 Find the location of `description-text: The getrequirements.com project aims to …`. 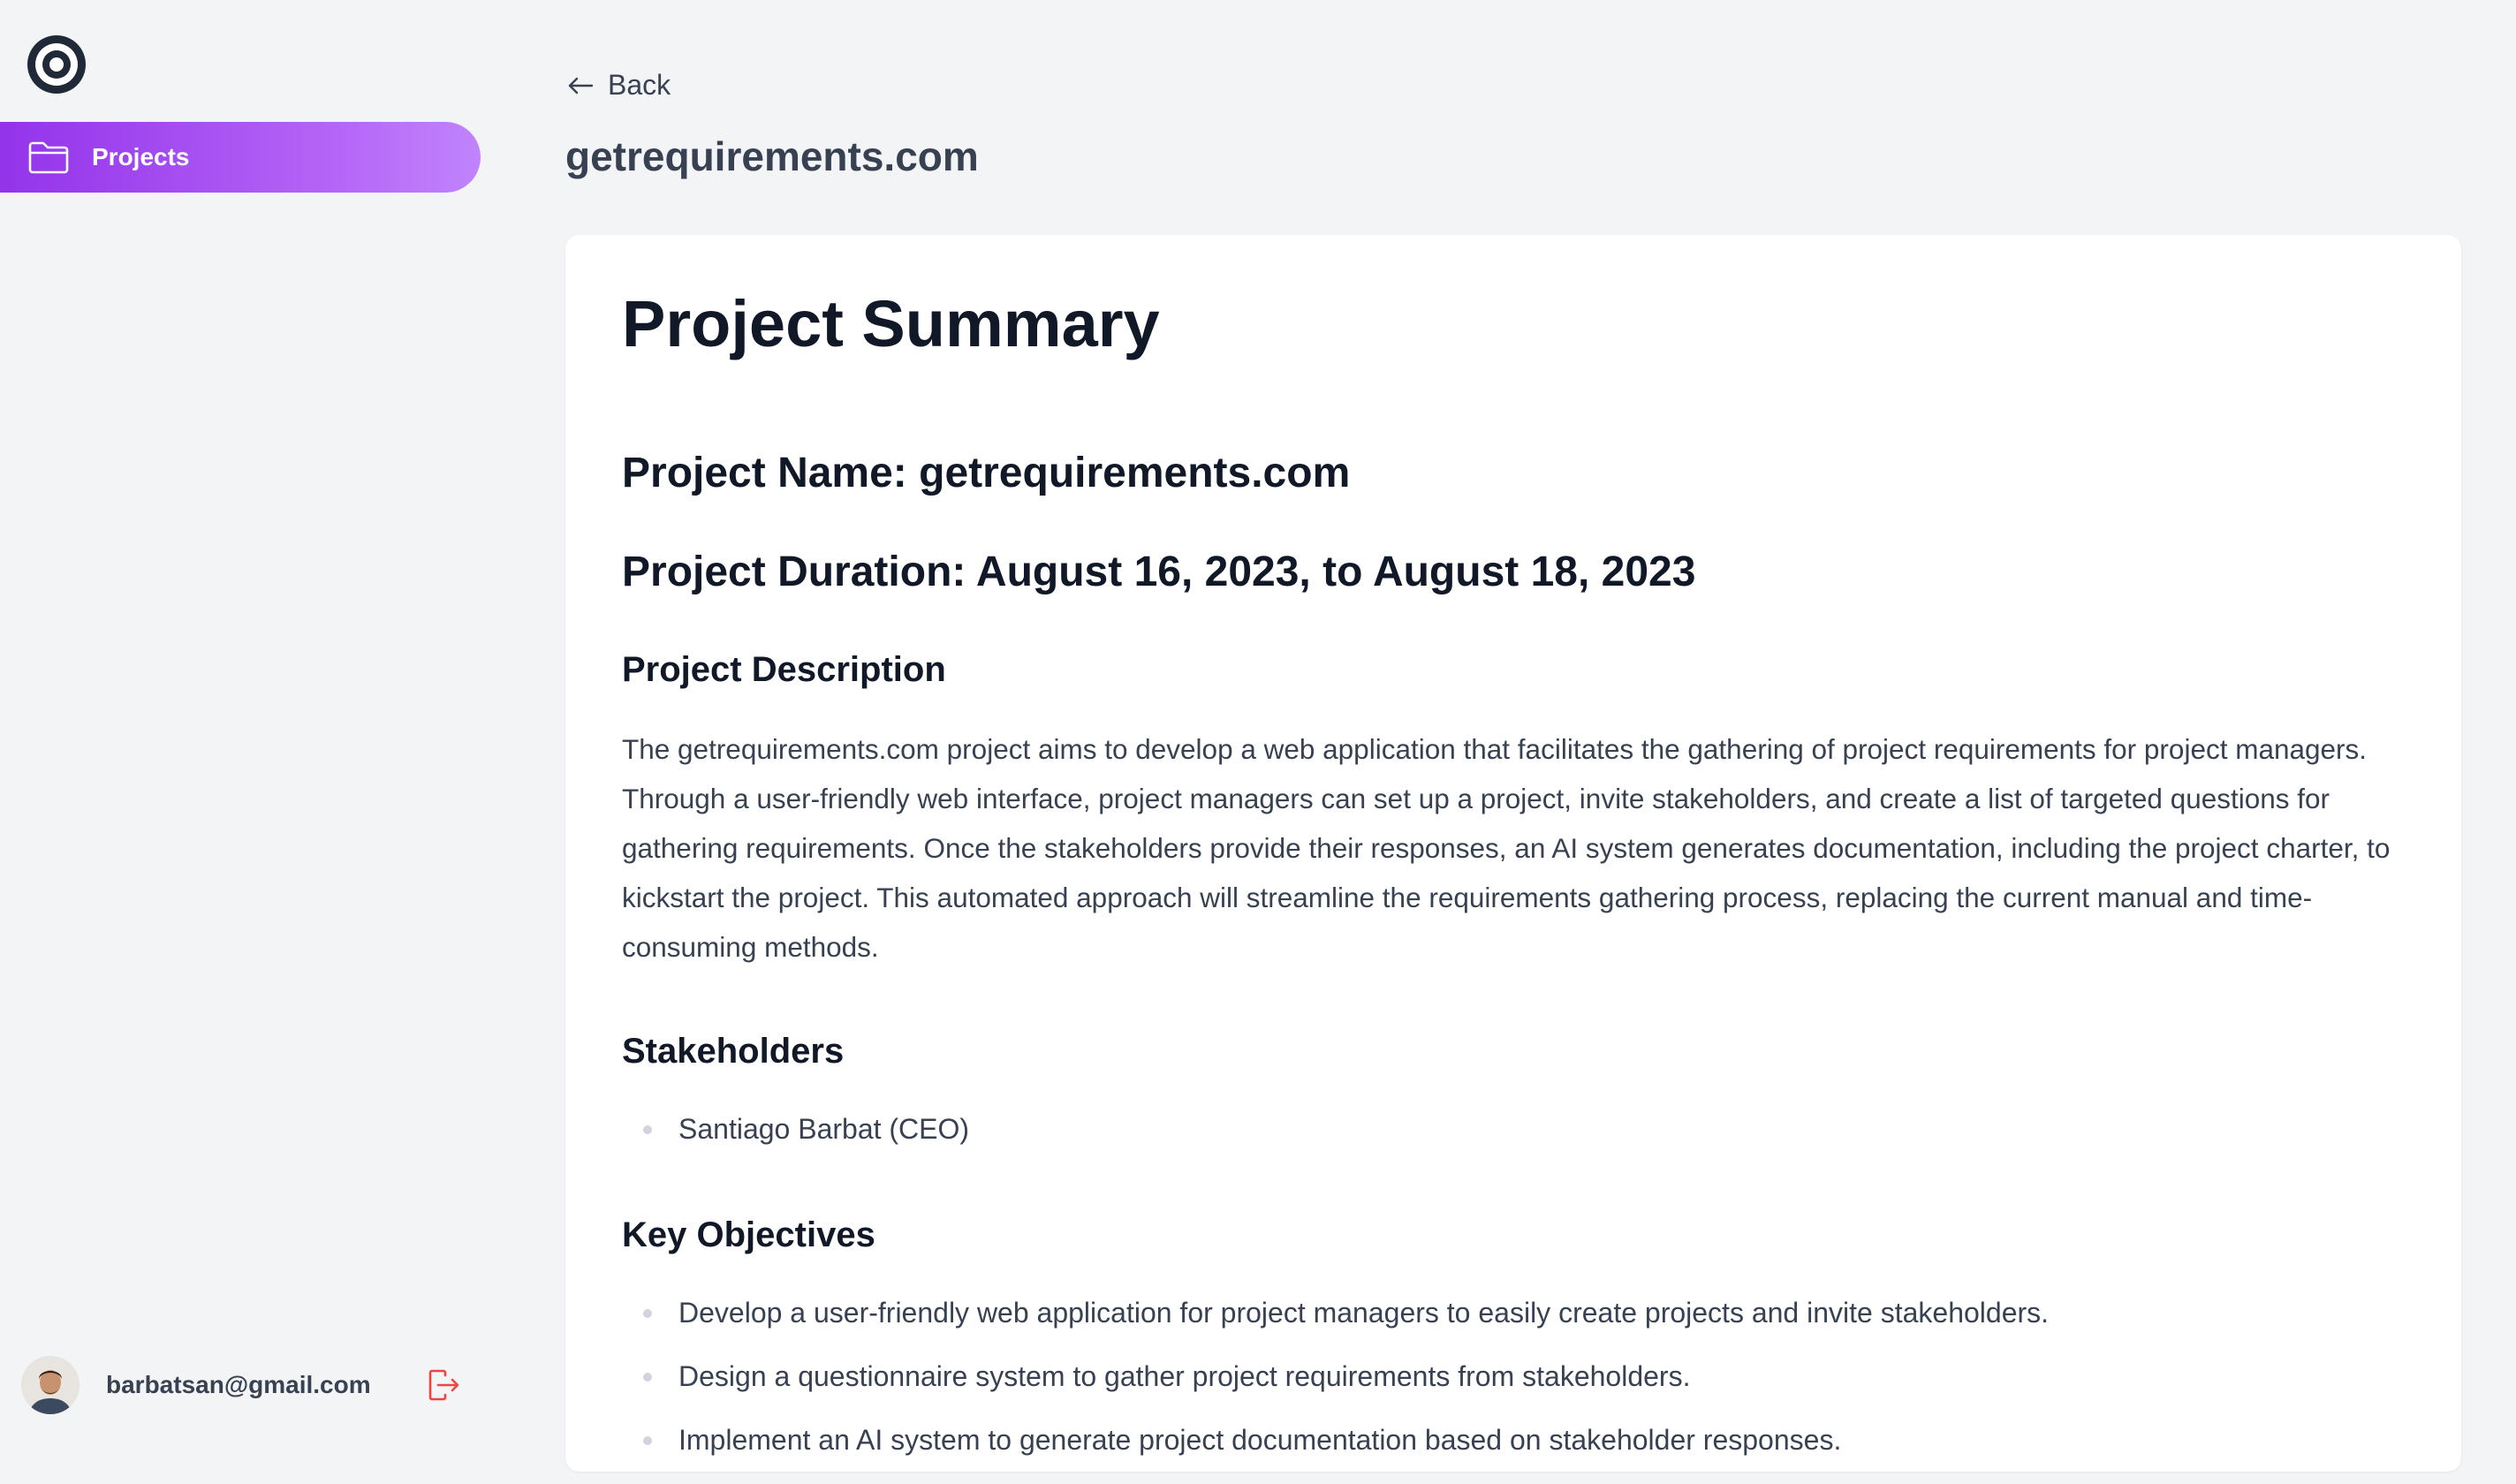

description-text: The getrequirements.com project aims to … is located at coordinates (1506, 848).